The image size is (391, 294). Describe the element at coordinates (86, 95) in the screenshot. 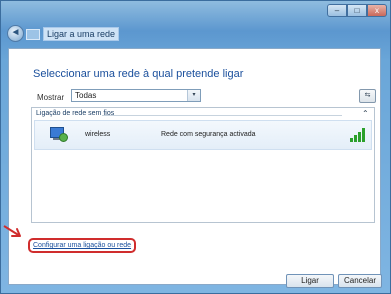

I see `show-filter-value: Todas` at that location.